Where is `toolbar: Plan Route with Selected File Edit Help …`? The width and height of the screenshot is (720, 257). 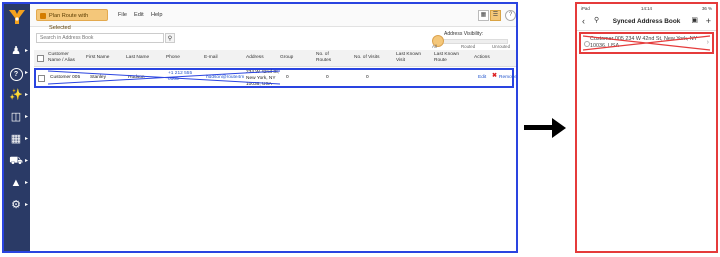
toolbar: Plan Route with Selected File Edit Help … is located at coordinates (273, 17).